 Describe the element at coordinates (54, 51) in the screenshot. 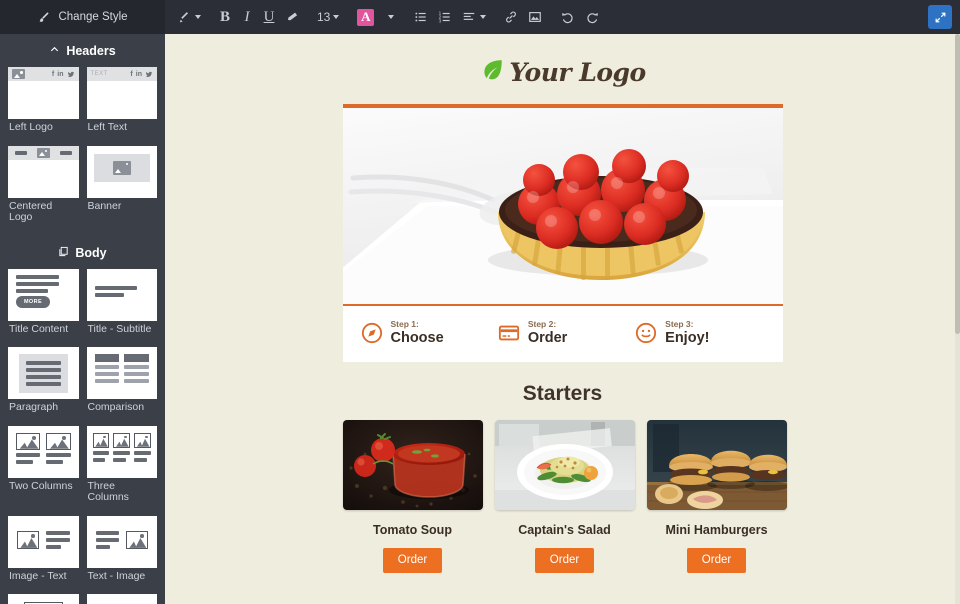

I see `chevron-up-icon` at that location.